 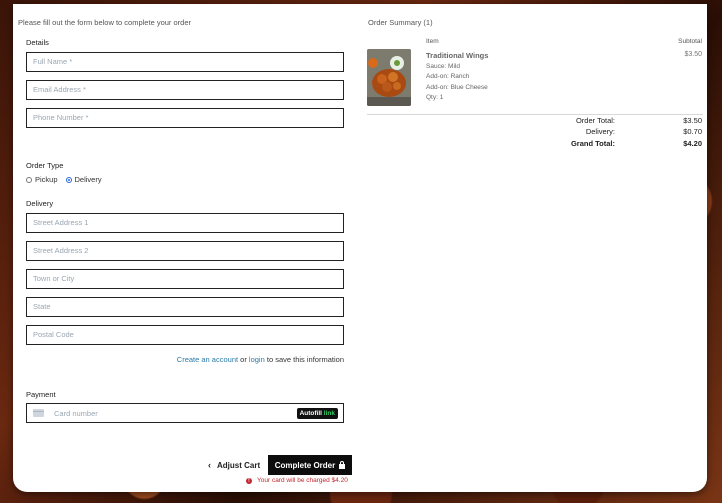 What do you see at coordinates (600, 131) in the screenshot?
I see `delivery-fee-label: Delivery:` at bounding box center [600, 131].